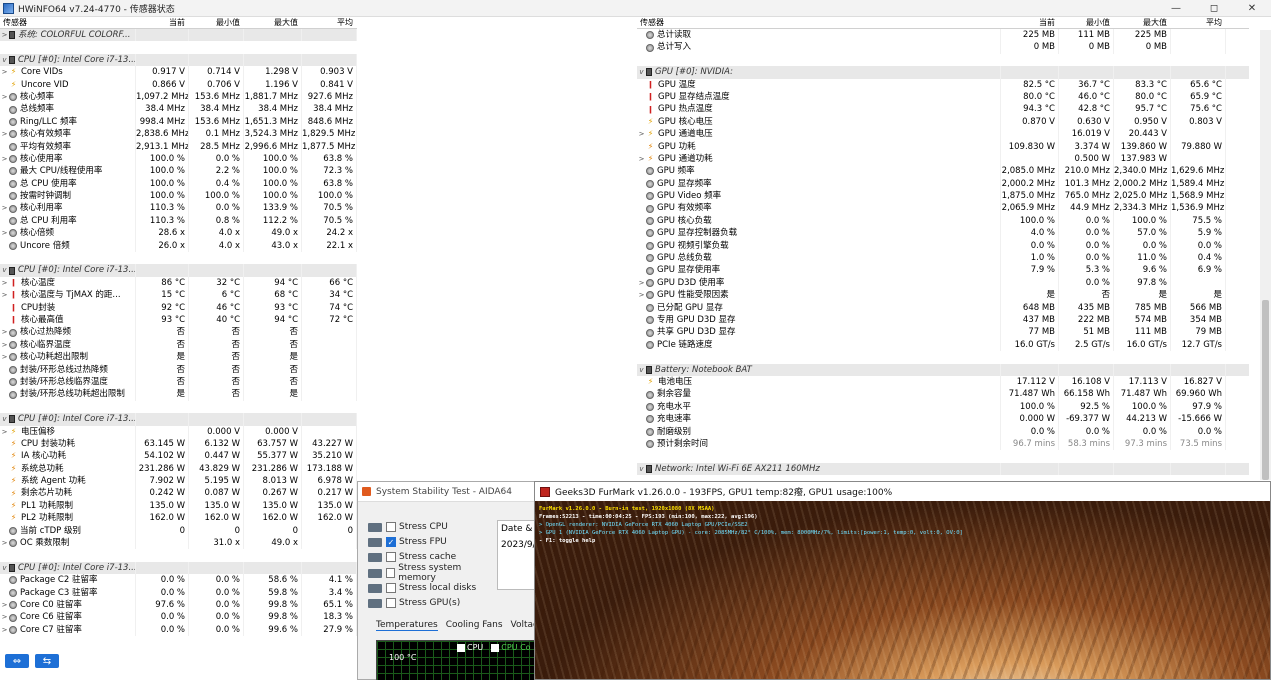  I want to click on sensor-row: > 核心利用率 110.3 % 0.0 % 133.9 % 70.5 %, so click(178, 208).